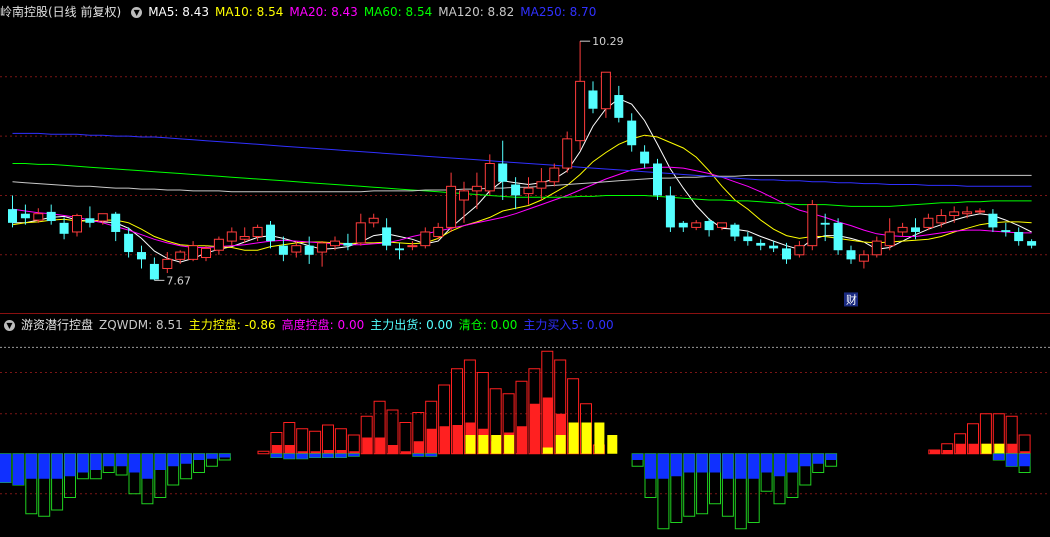  I want to click on ma-line-ma250, so click(522, 159).